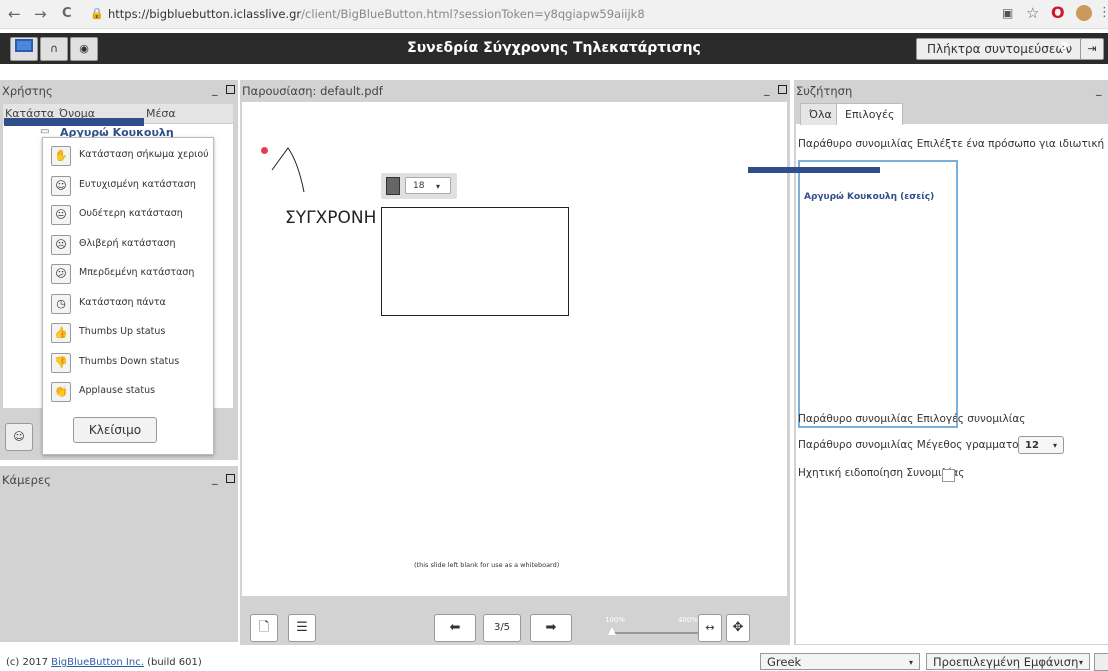  I want to click on upload-button: 🗋, so click(264, 628).